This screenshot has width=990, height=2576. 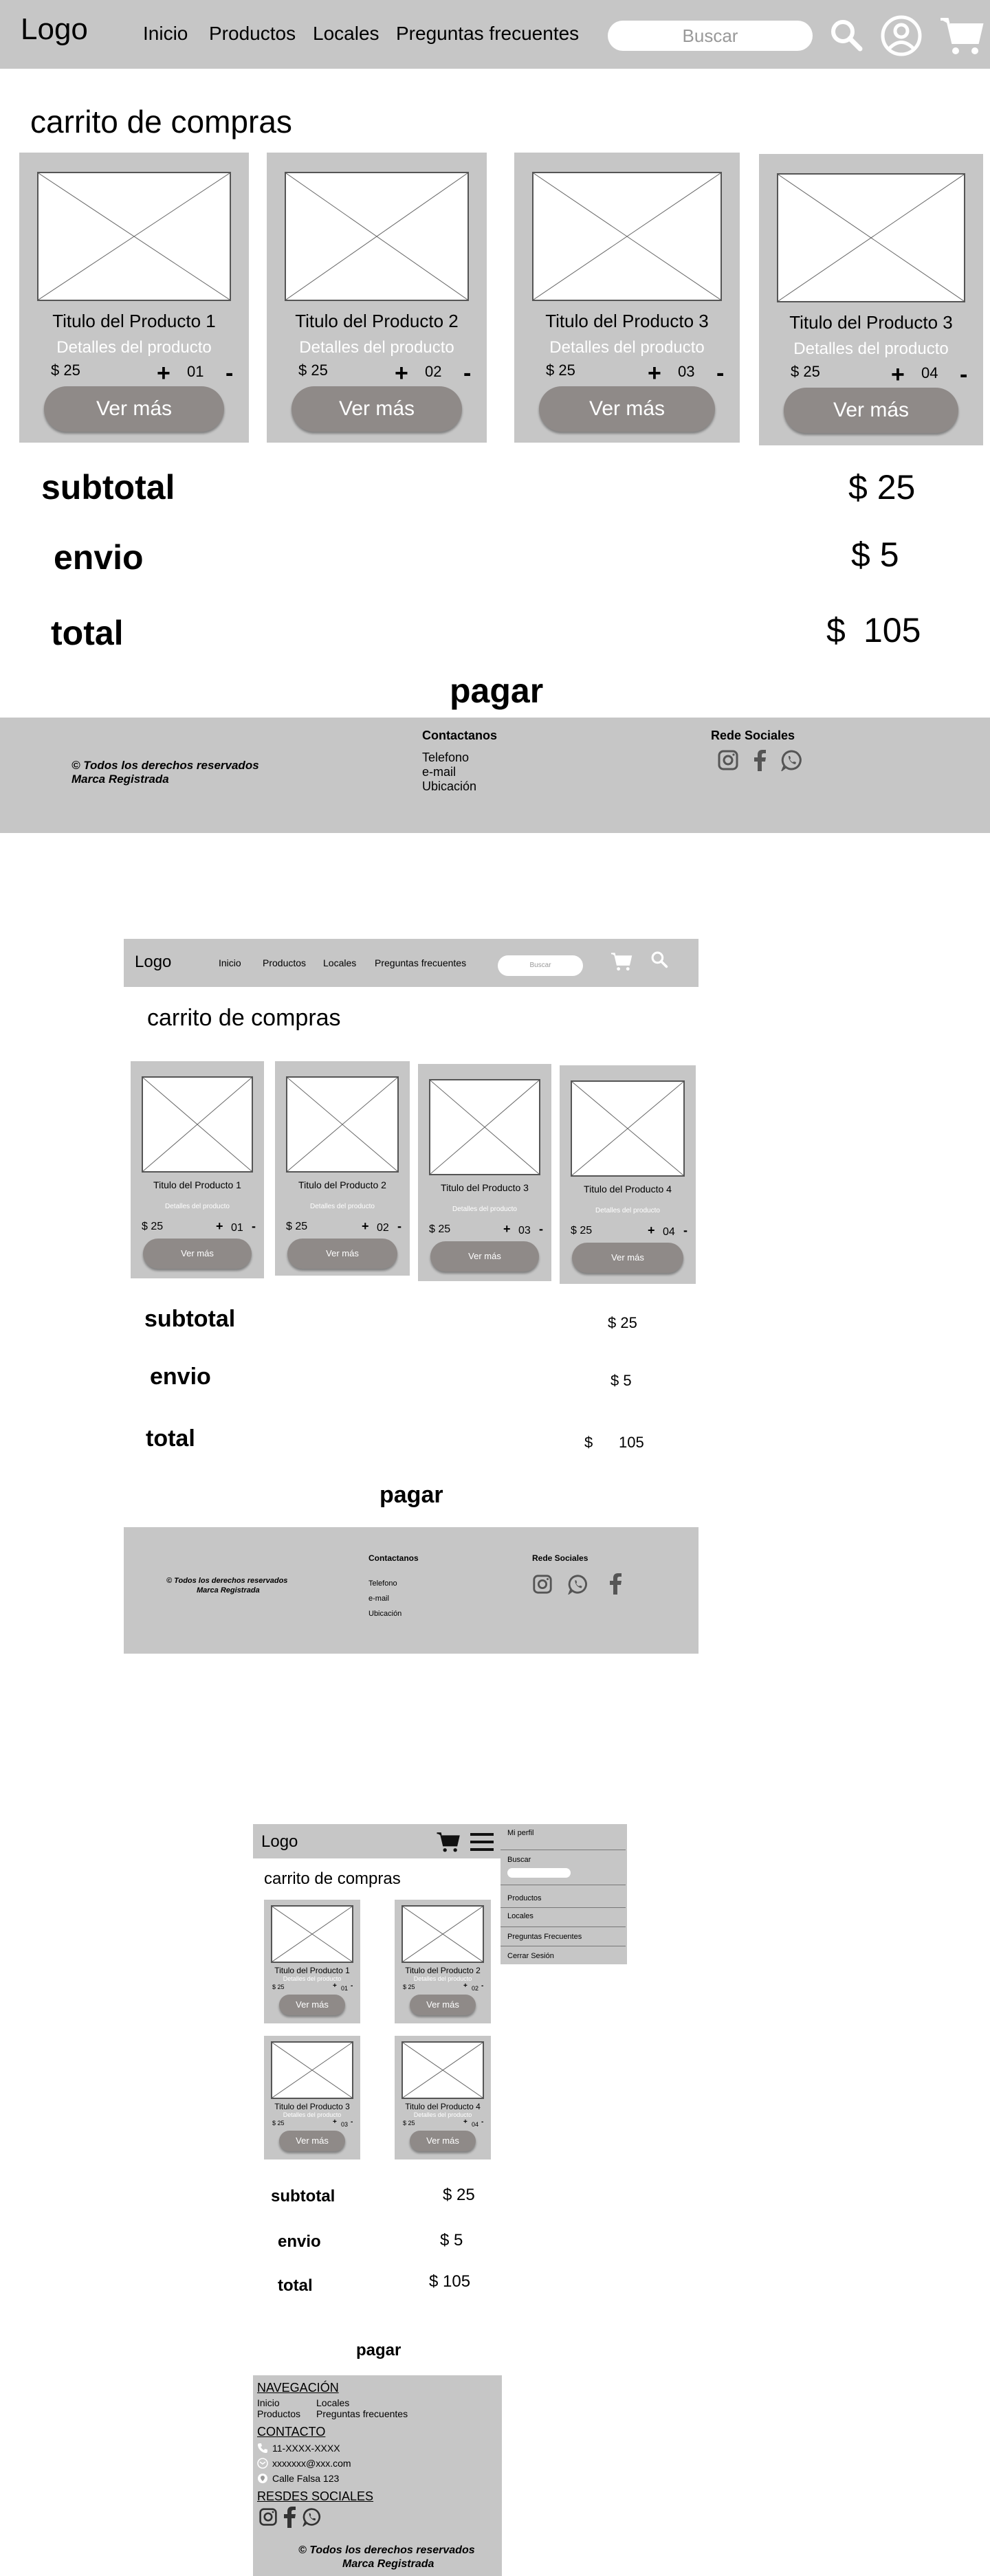 What do you see at coordinates (434, 371) in the screenshot?
I see `desktop-qty-value: 02` at bounding box center [434, 371].